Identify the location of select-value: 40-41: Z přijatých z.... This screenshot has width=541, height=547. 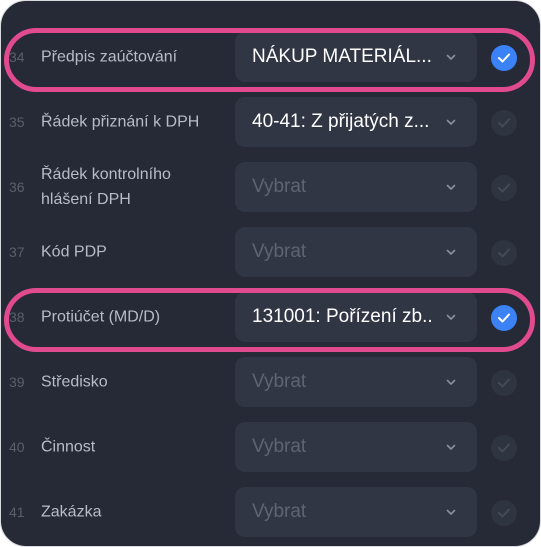
(341, 121).